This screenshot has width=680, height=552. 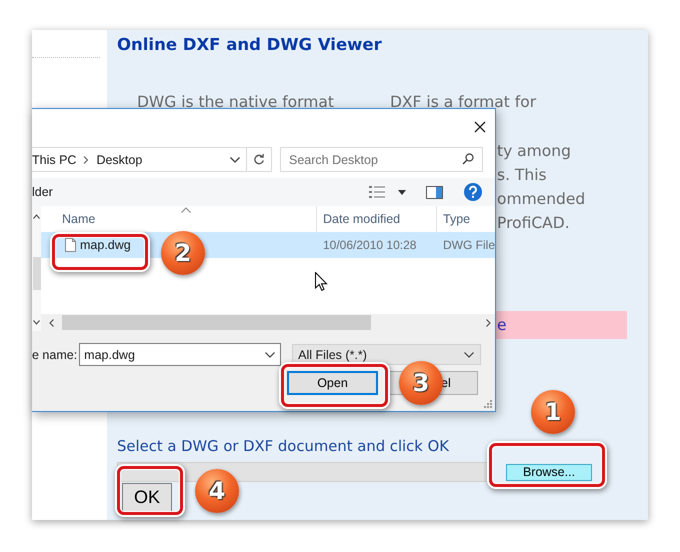 What do you see at coordinates (369, 245) in the screenshot?
I see `file-date: 10/06/2010 10:28` at bounding box center [369, 245].